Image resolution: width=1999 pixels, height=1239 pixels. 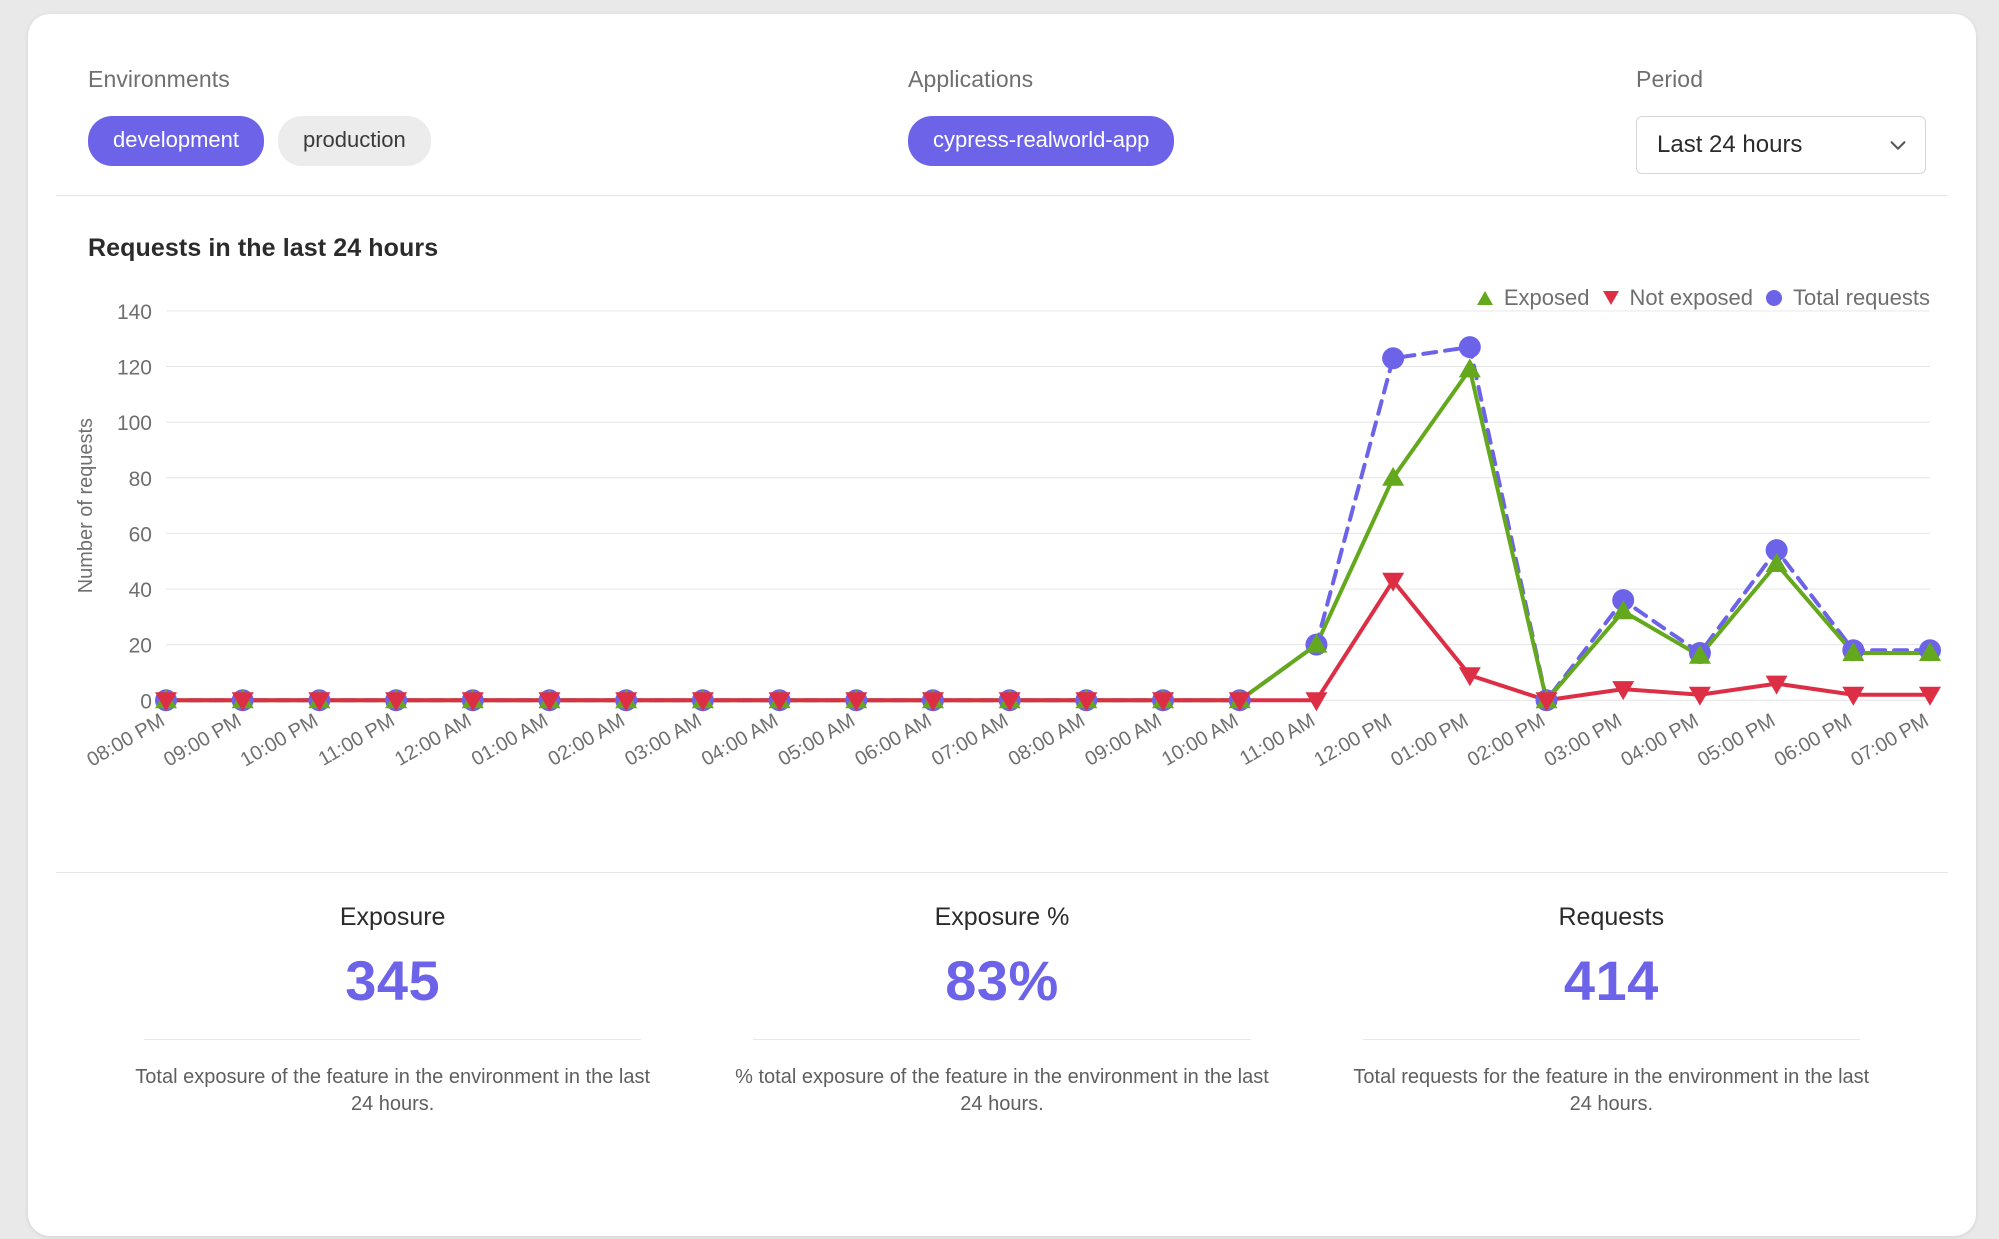 I want to click on application-chip-cypress-realworld-app: cypress-realworld-app, so click(x=1041, y=141).